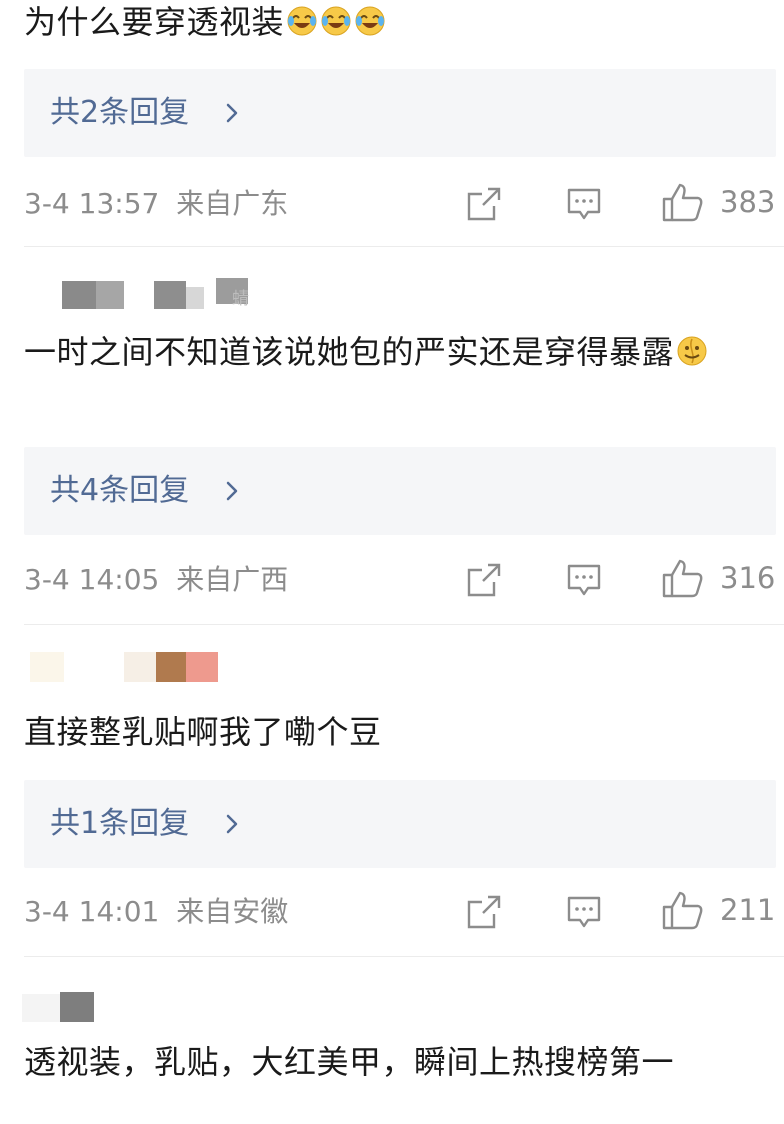 Image resolution: width=784 pixels, height=1124 pixels. What do you see at coordinates (402, 24) in the screenshot?
I see `comment-text: 为什么要穿透视装` at bounding box center [402, 24].